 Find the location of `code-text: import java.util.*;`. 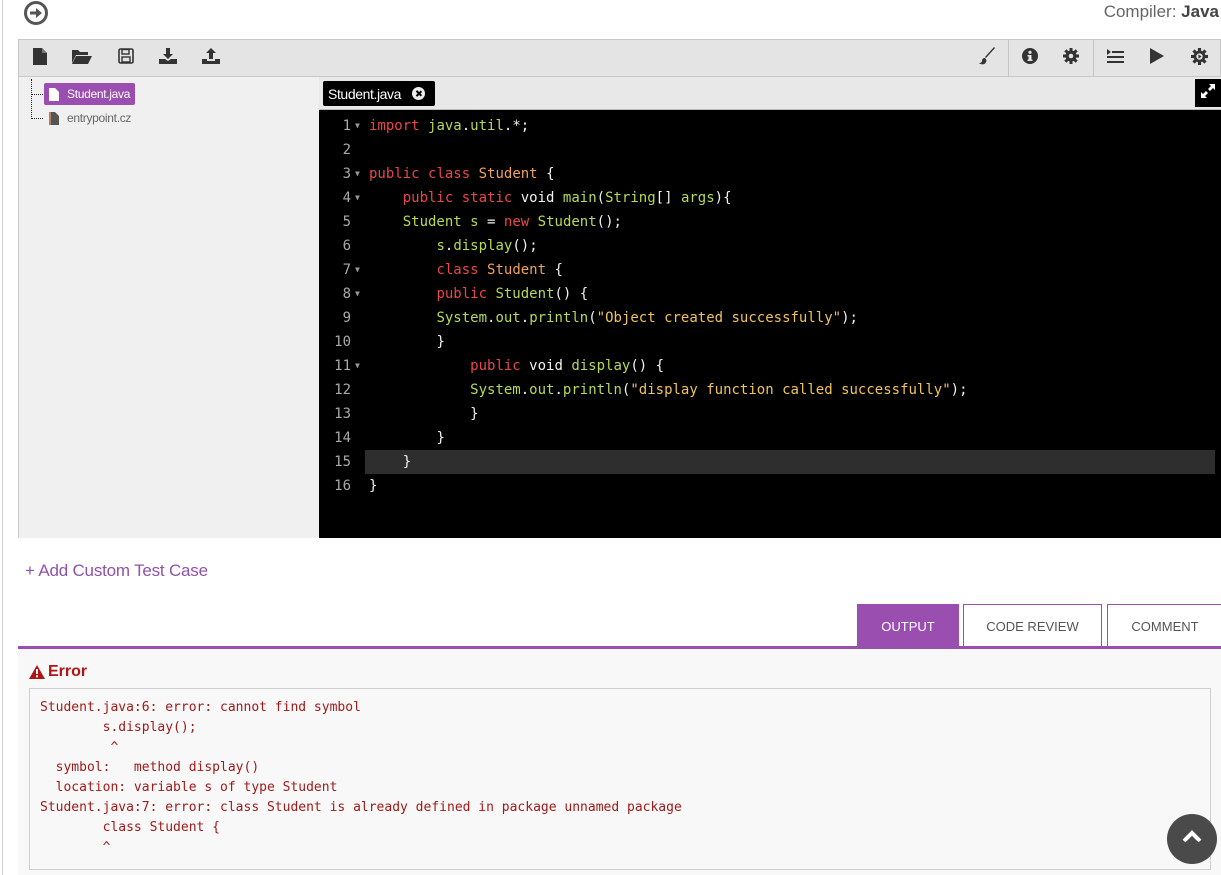

code-text: import java.util.*; is located at coordinates (449, 126).